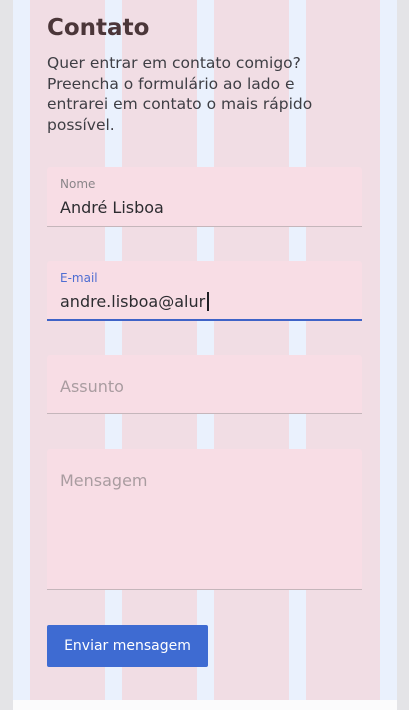  I want to click on name-field-value: André Lisboa, so click(112, 207).